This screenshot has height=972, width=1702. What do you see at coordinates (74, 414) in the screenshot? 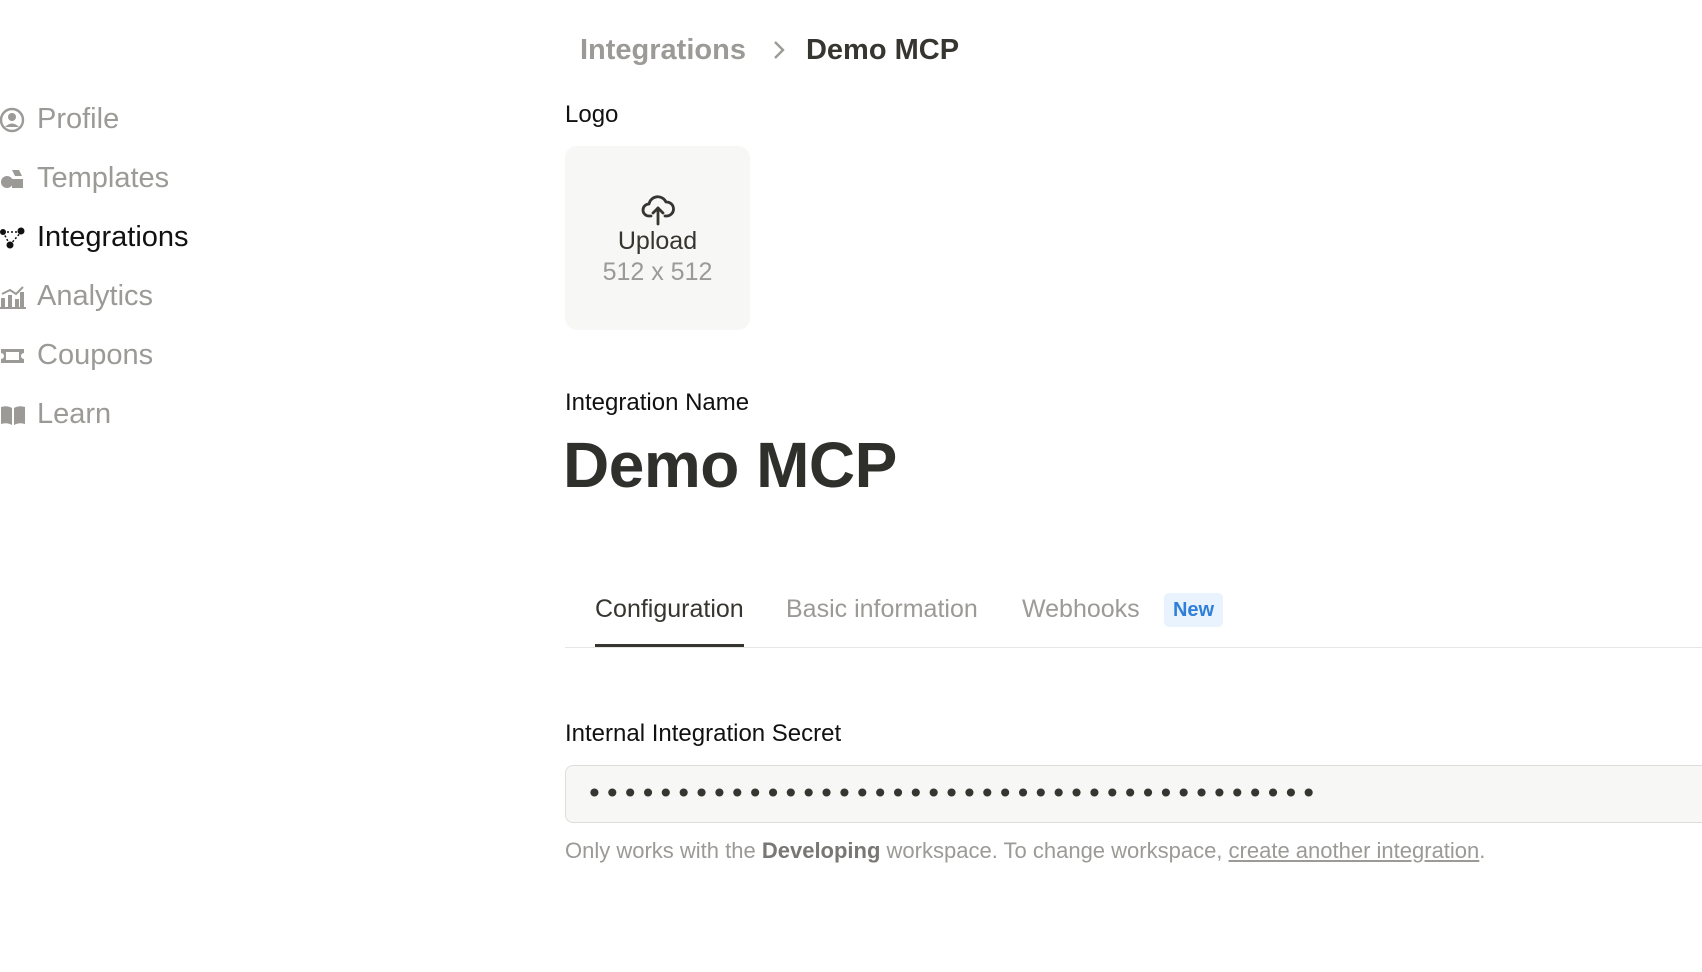
I see `sidebar-item-label: Learn` at bounding box center [74, 414].